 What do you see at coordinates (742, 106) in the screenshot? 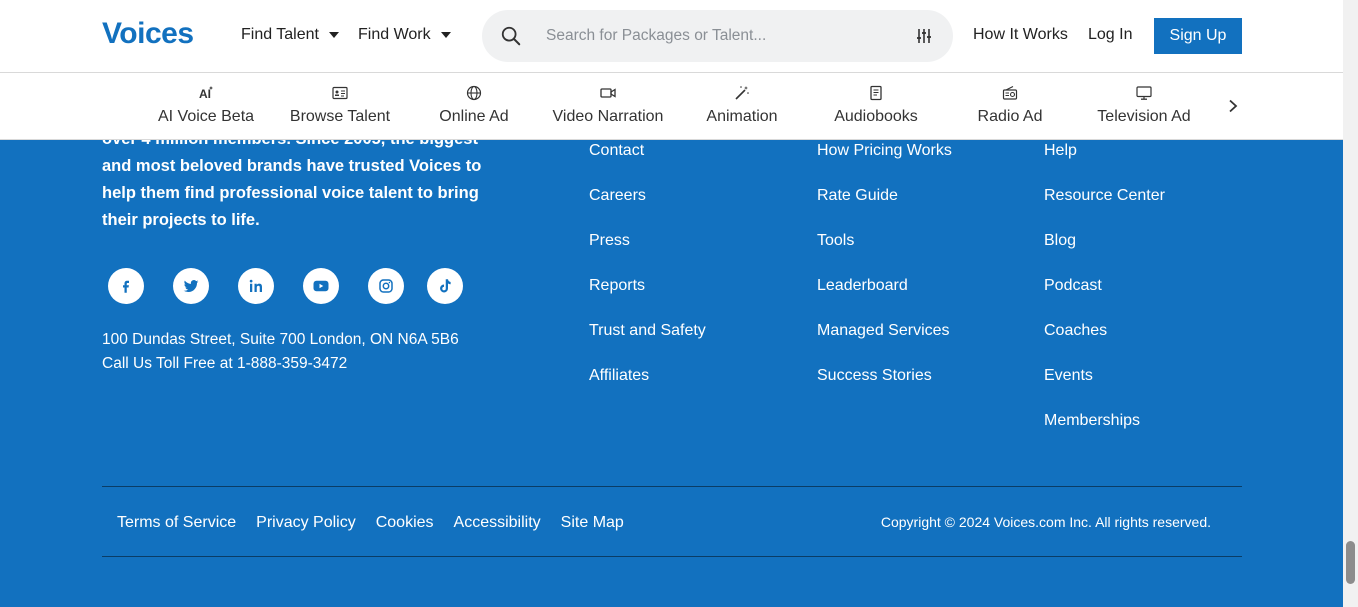
I see `category-animation: Animation` at bounding box center [742, 106].